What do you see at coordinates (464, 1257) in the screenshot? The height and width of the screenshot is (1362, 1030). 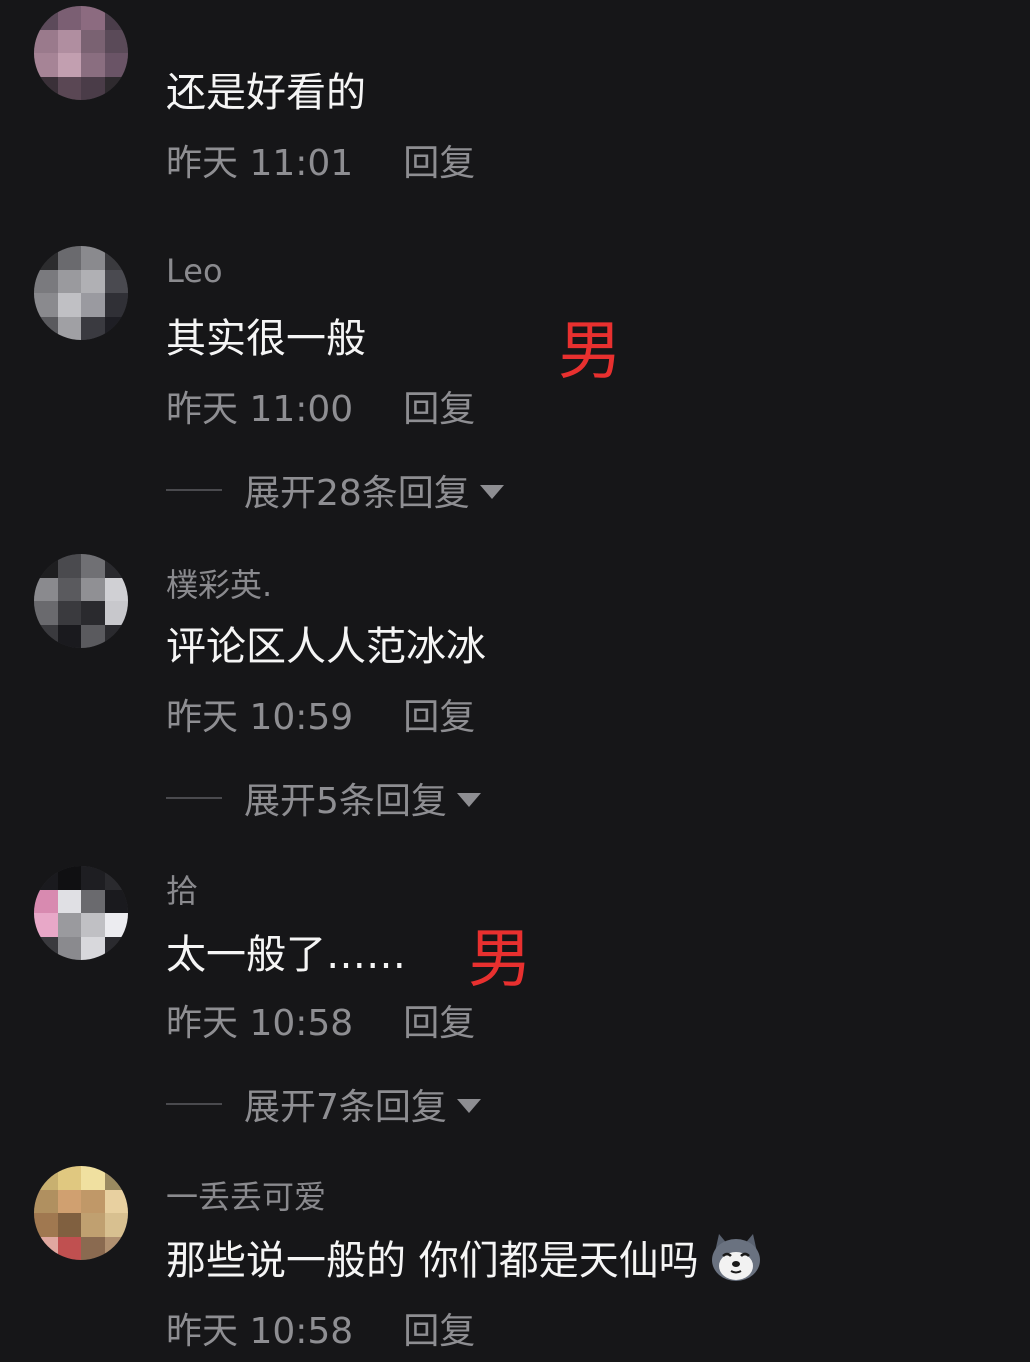 I see `comment-text: 那些说一般的 你们都是天仙吗` at bounding box center [464, 1257].